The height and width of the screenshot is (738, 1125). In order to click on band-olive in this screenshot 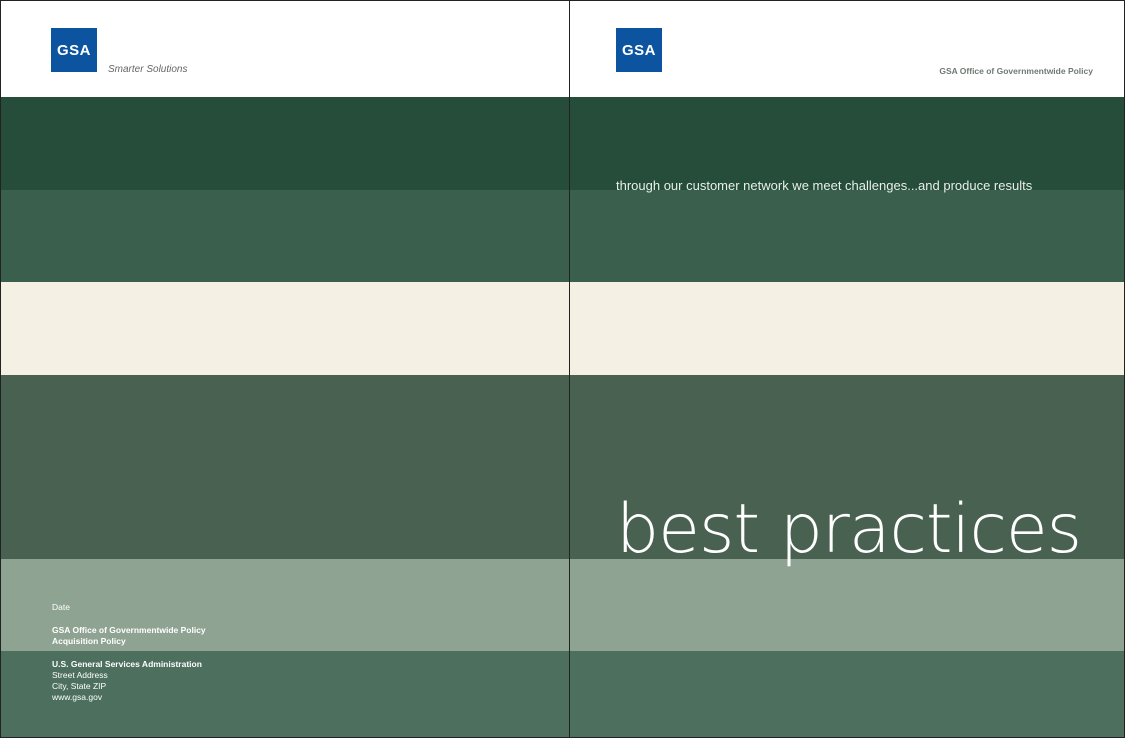, I will do `click(284, 467)`.